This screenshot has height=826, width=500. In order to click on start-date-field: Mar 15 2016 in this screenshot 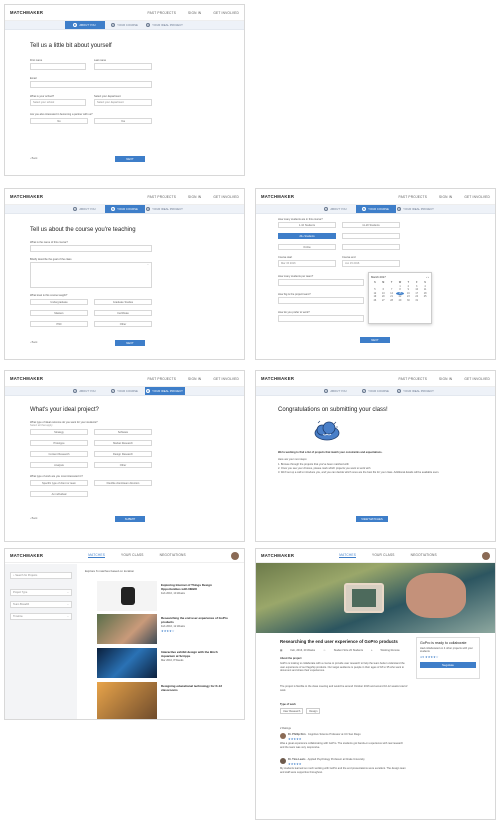, I will do `click(307, 263)`.